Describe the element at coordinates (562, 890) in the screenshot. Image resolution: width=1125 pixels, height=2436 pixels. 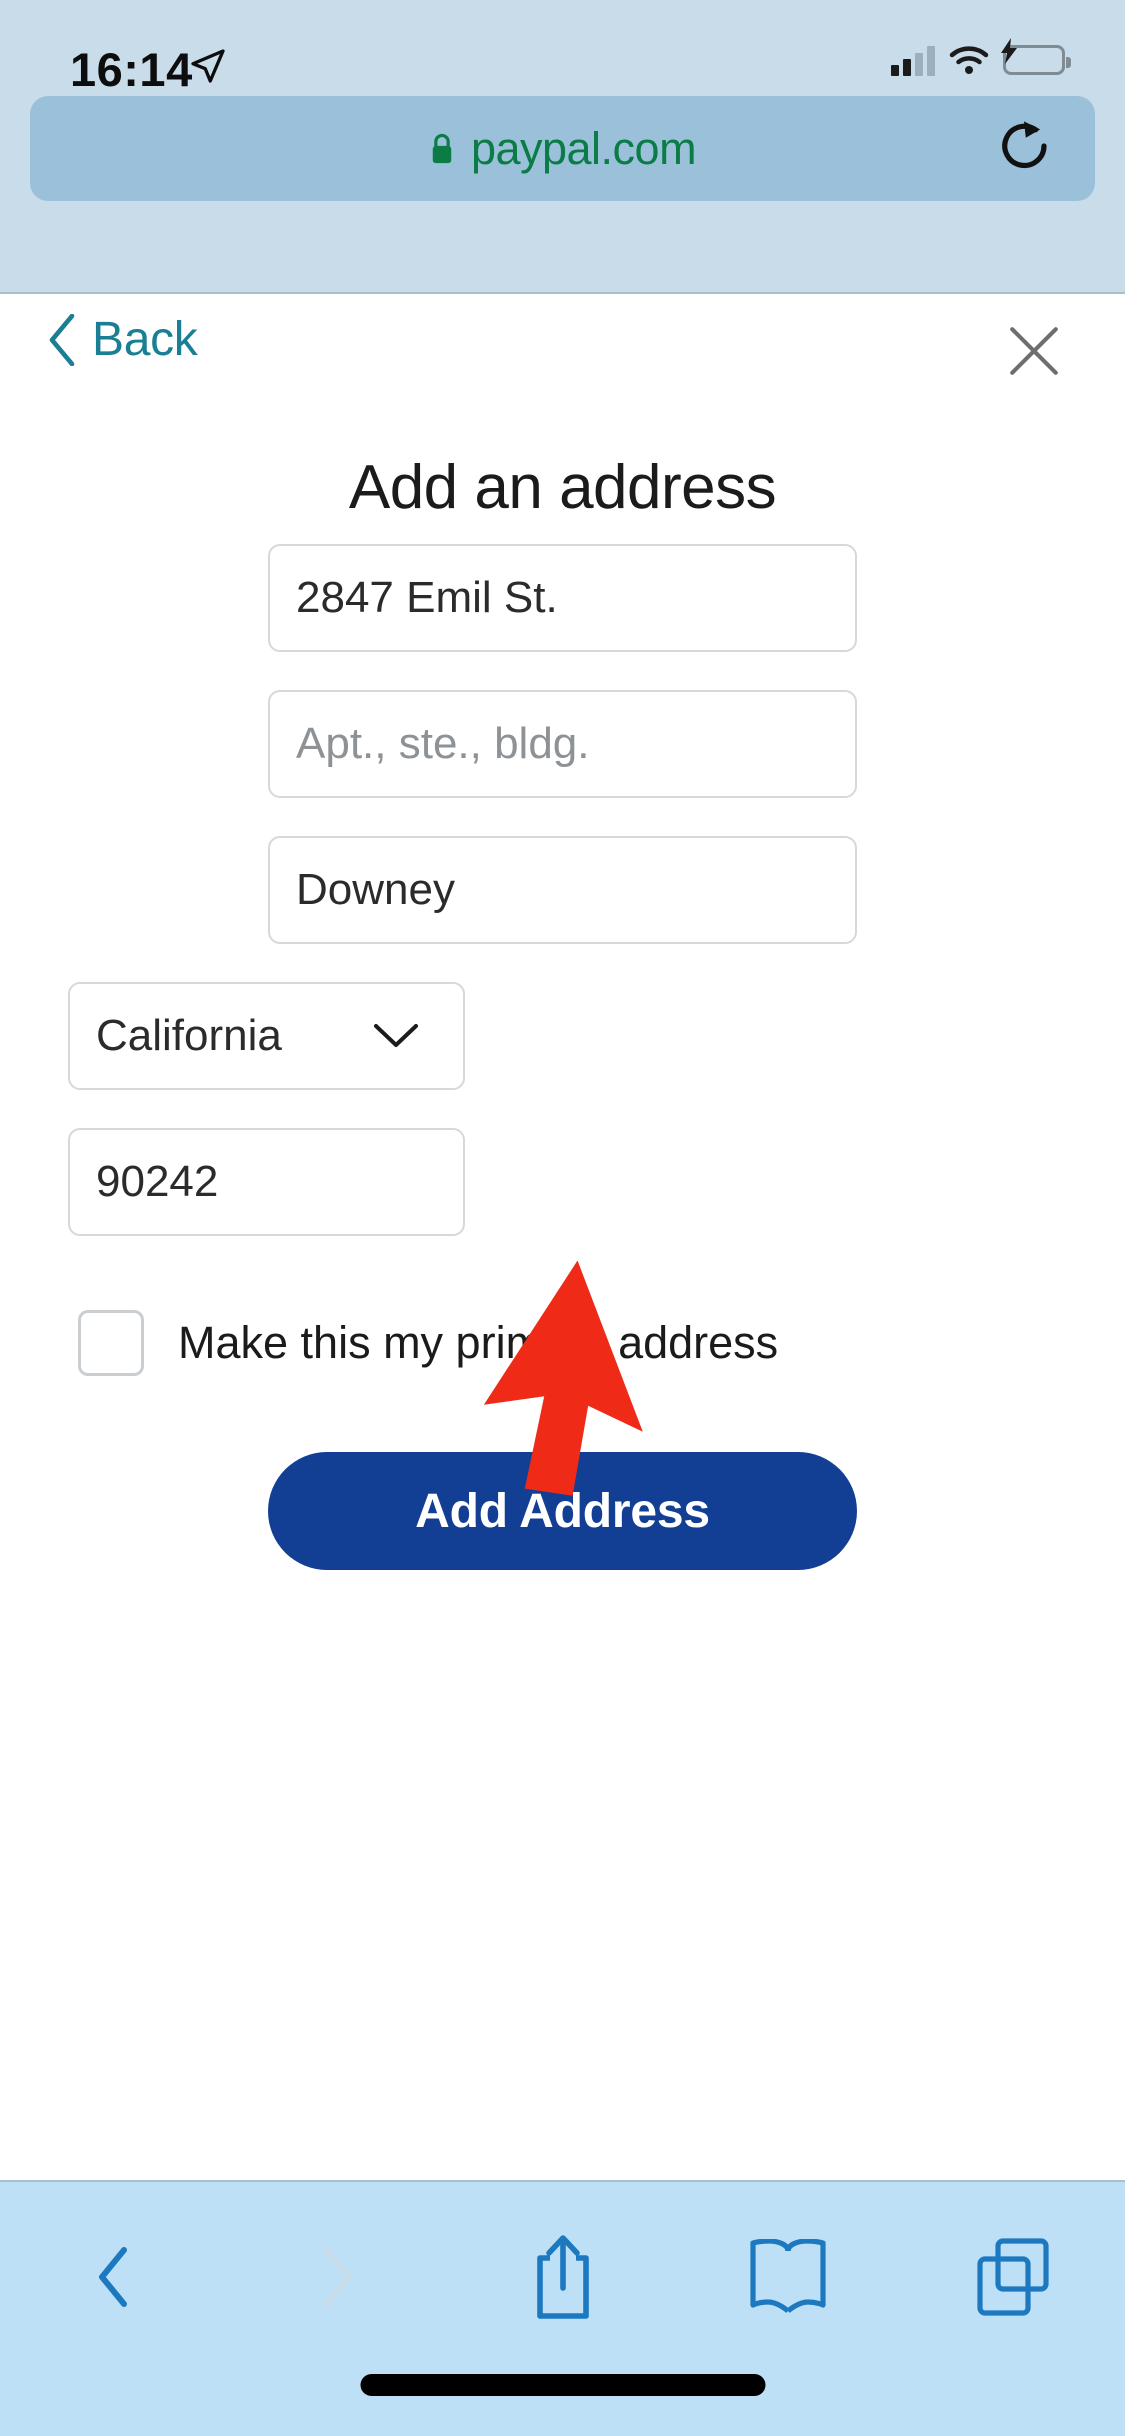
I see `city-input: Downey` at that location.